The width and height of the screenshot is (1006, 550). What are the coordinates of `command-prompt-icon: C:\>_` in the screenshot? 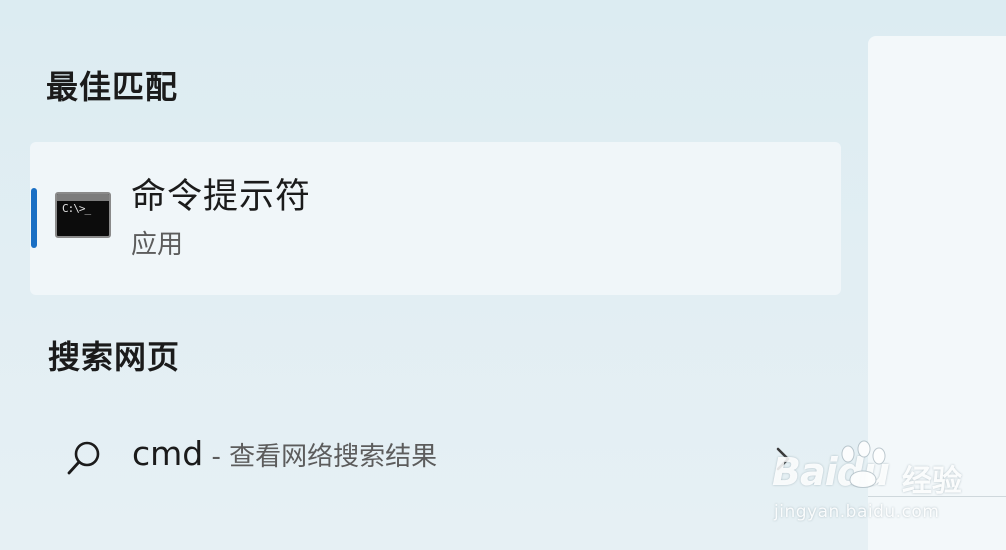 It's located at (83, 215).